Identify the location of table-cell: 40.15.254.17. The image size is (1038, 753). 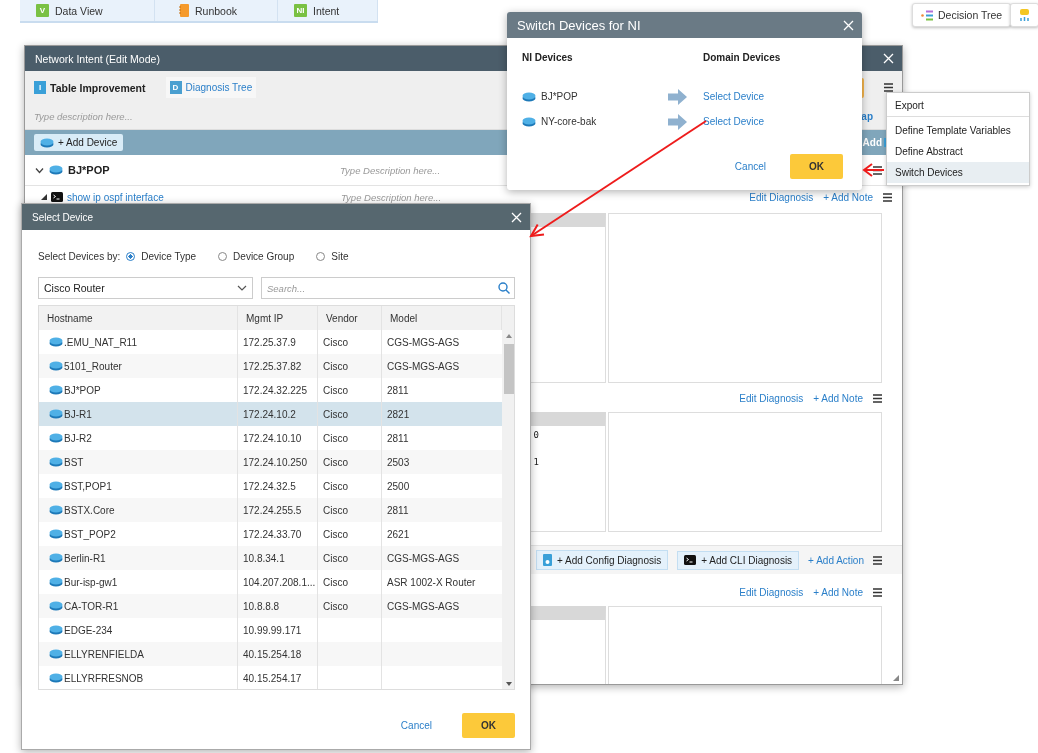
(278, 677).